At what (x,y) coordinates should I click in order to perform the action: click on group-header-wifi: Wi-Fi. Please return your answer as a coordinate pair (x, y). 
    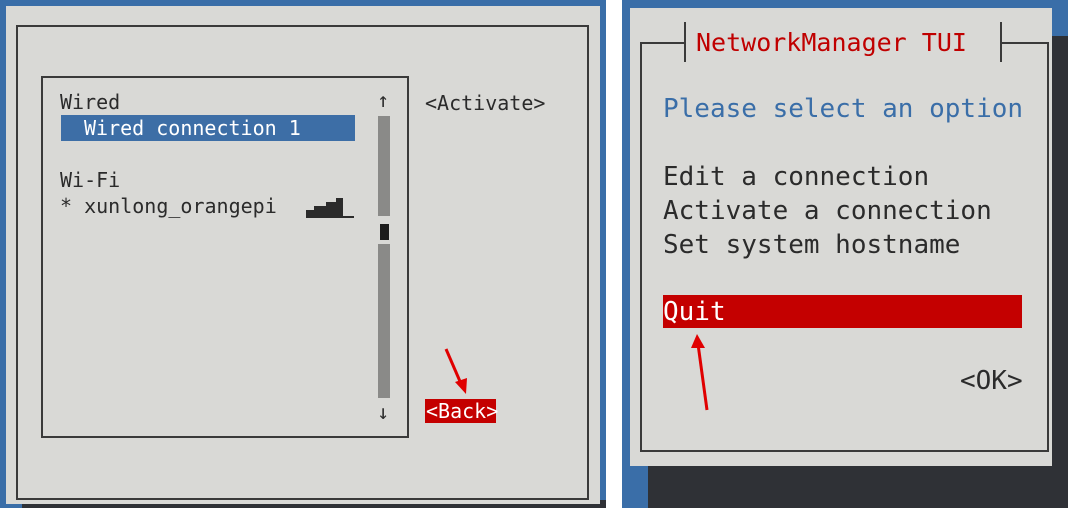
    Looking at the image, I should click on (90, 180).